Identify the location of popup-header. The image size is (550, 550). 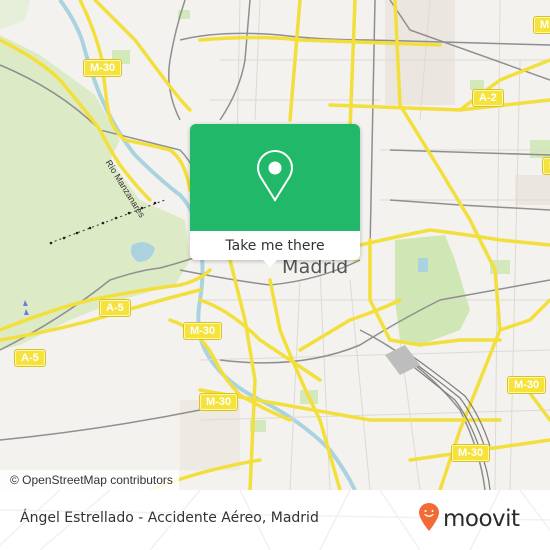
(275, 177).